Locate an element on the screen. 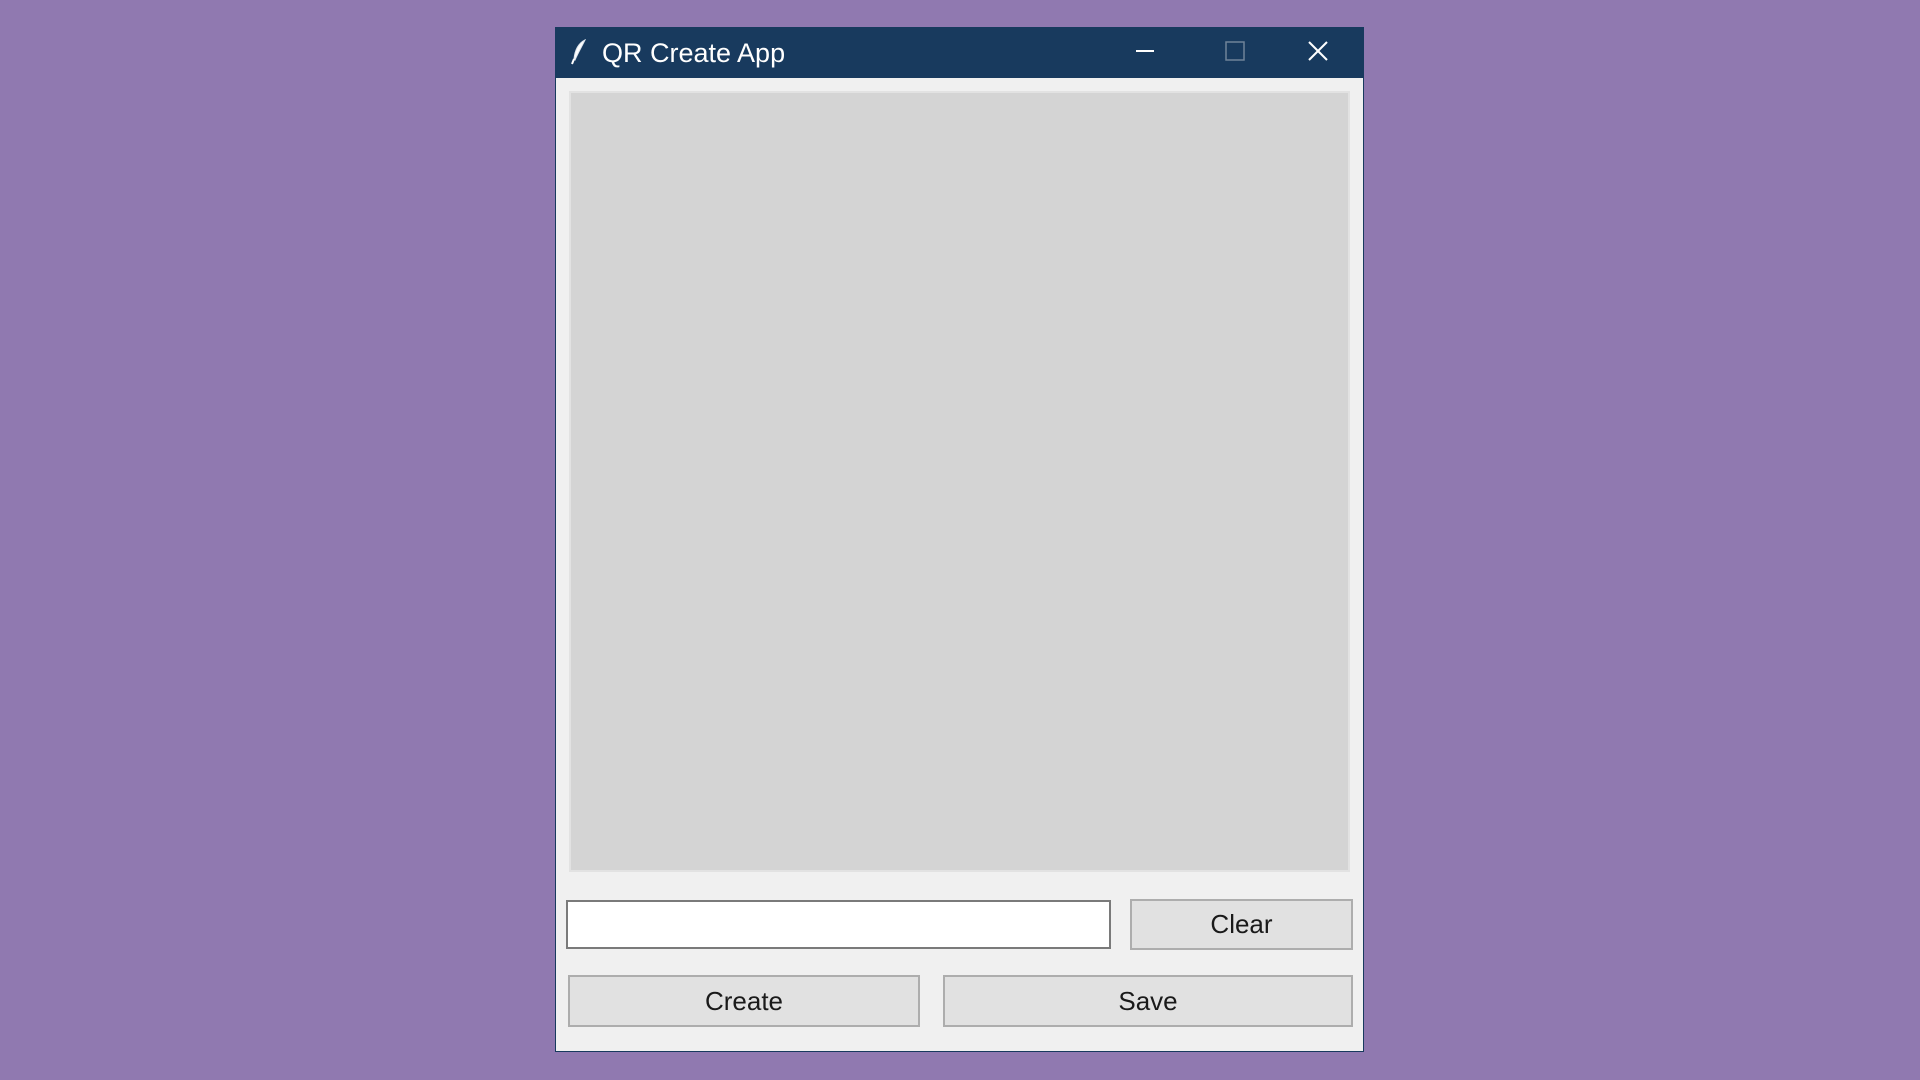 The width and height of the screenshot is (1920, 1080). feather-icon is located at coordinates (580, 51).